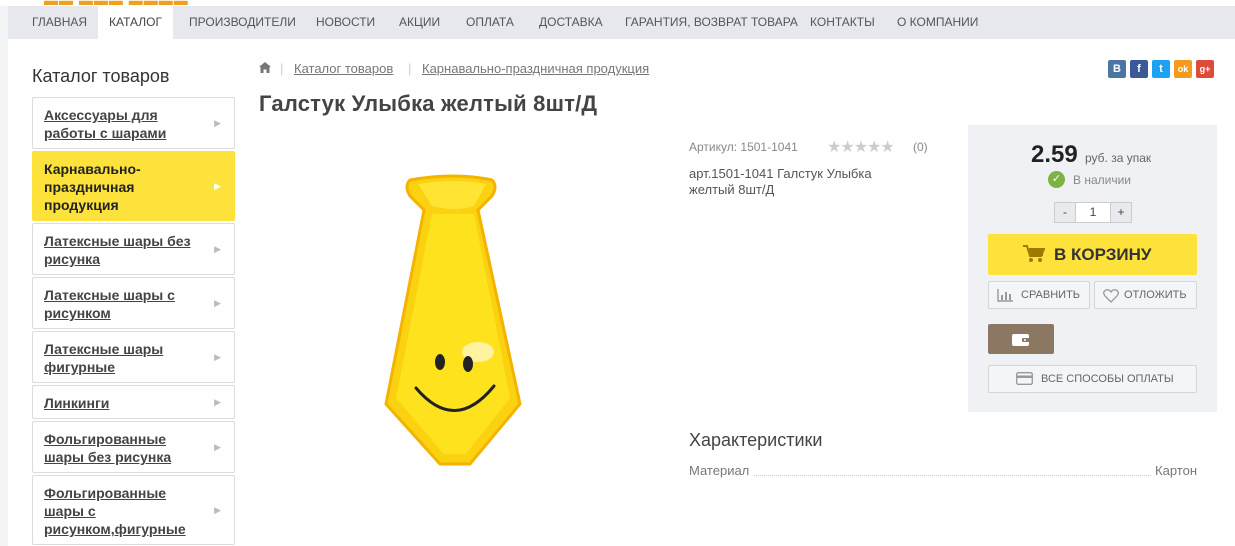 The height and width of the screenshot is (546, 1235). Describe the element at coordinates (1174, 470) in the screenshot. I see `characteristic-value: Картон` at that location.